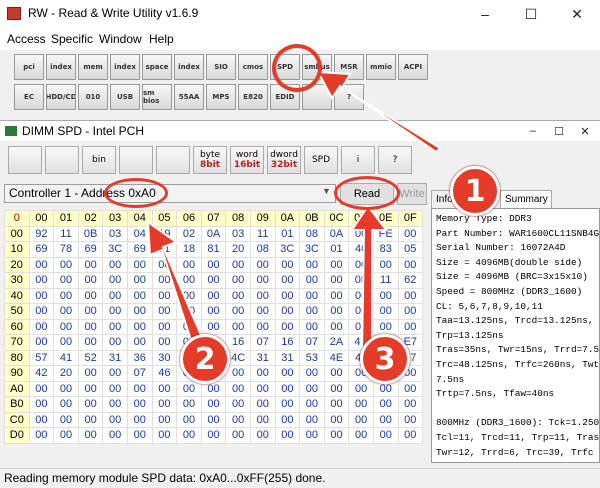 The image size is (600, 488). I want to click on annotation-badge-2: 2, so click(205, 359).